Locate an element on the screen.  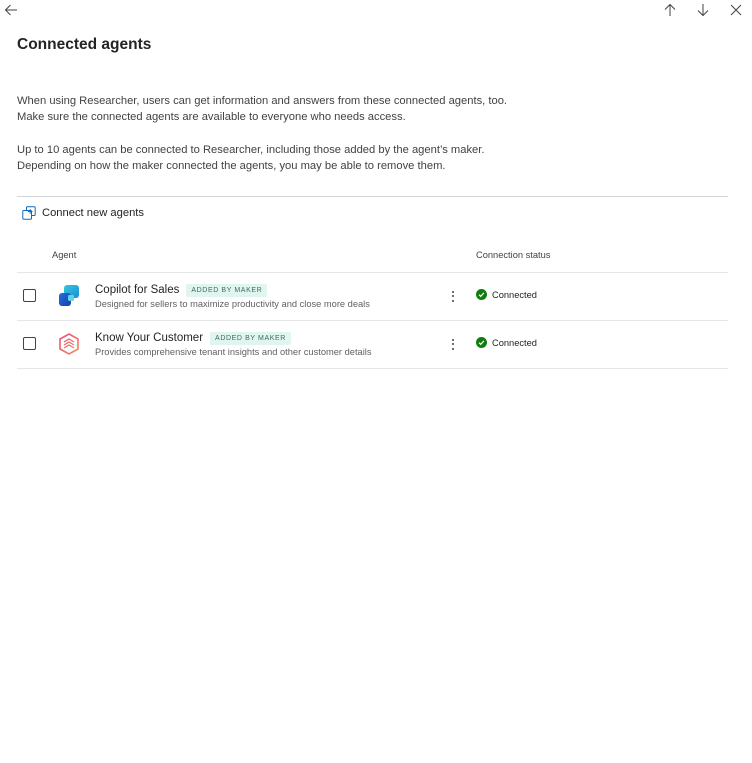
know-your-customer-icon is located at coordinates (69, 344).